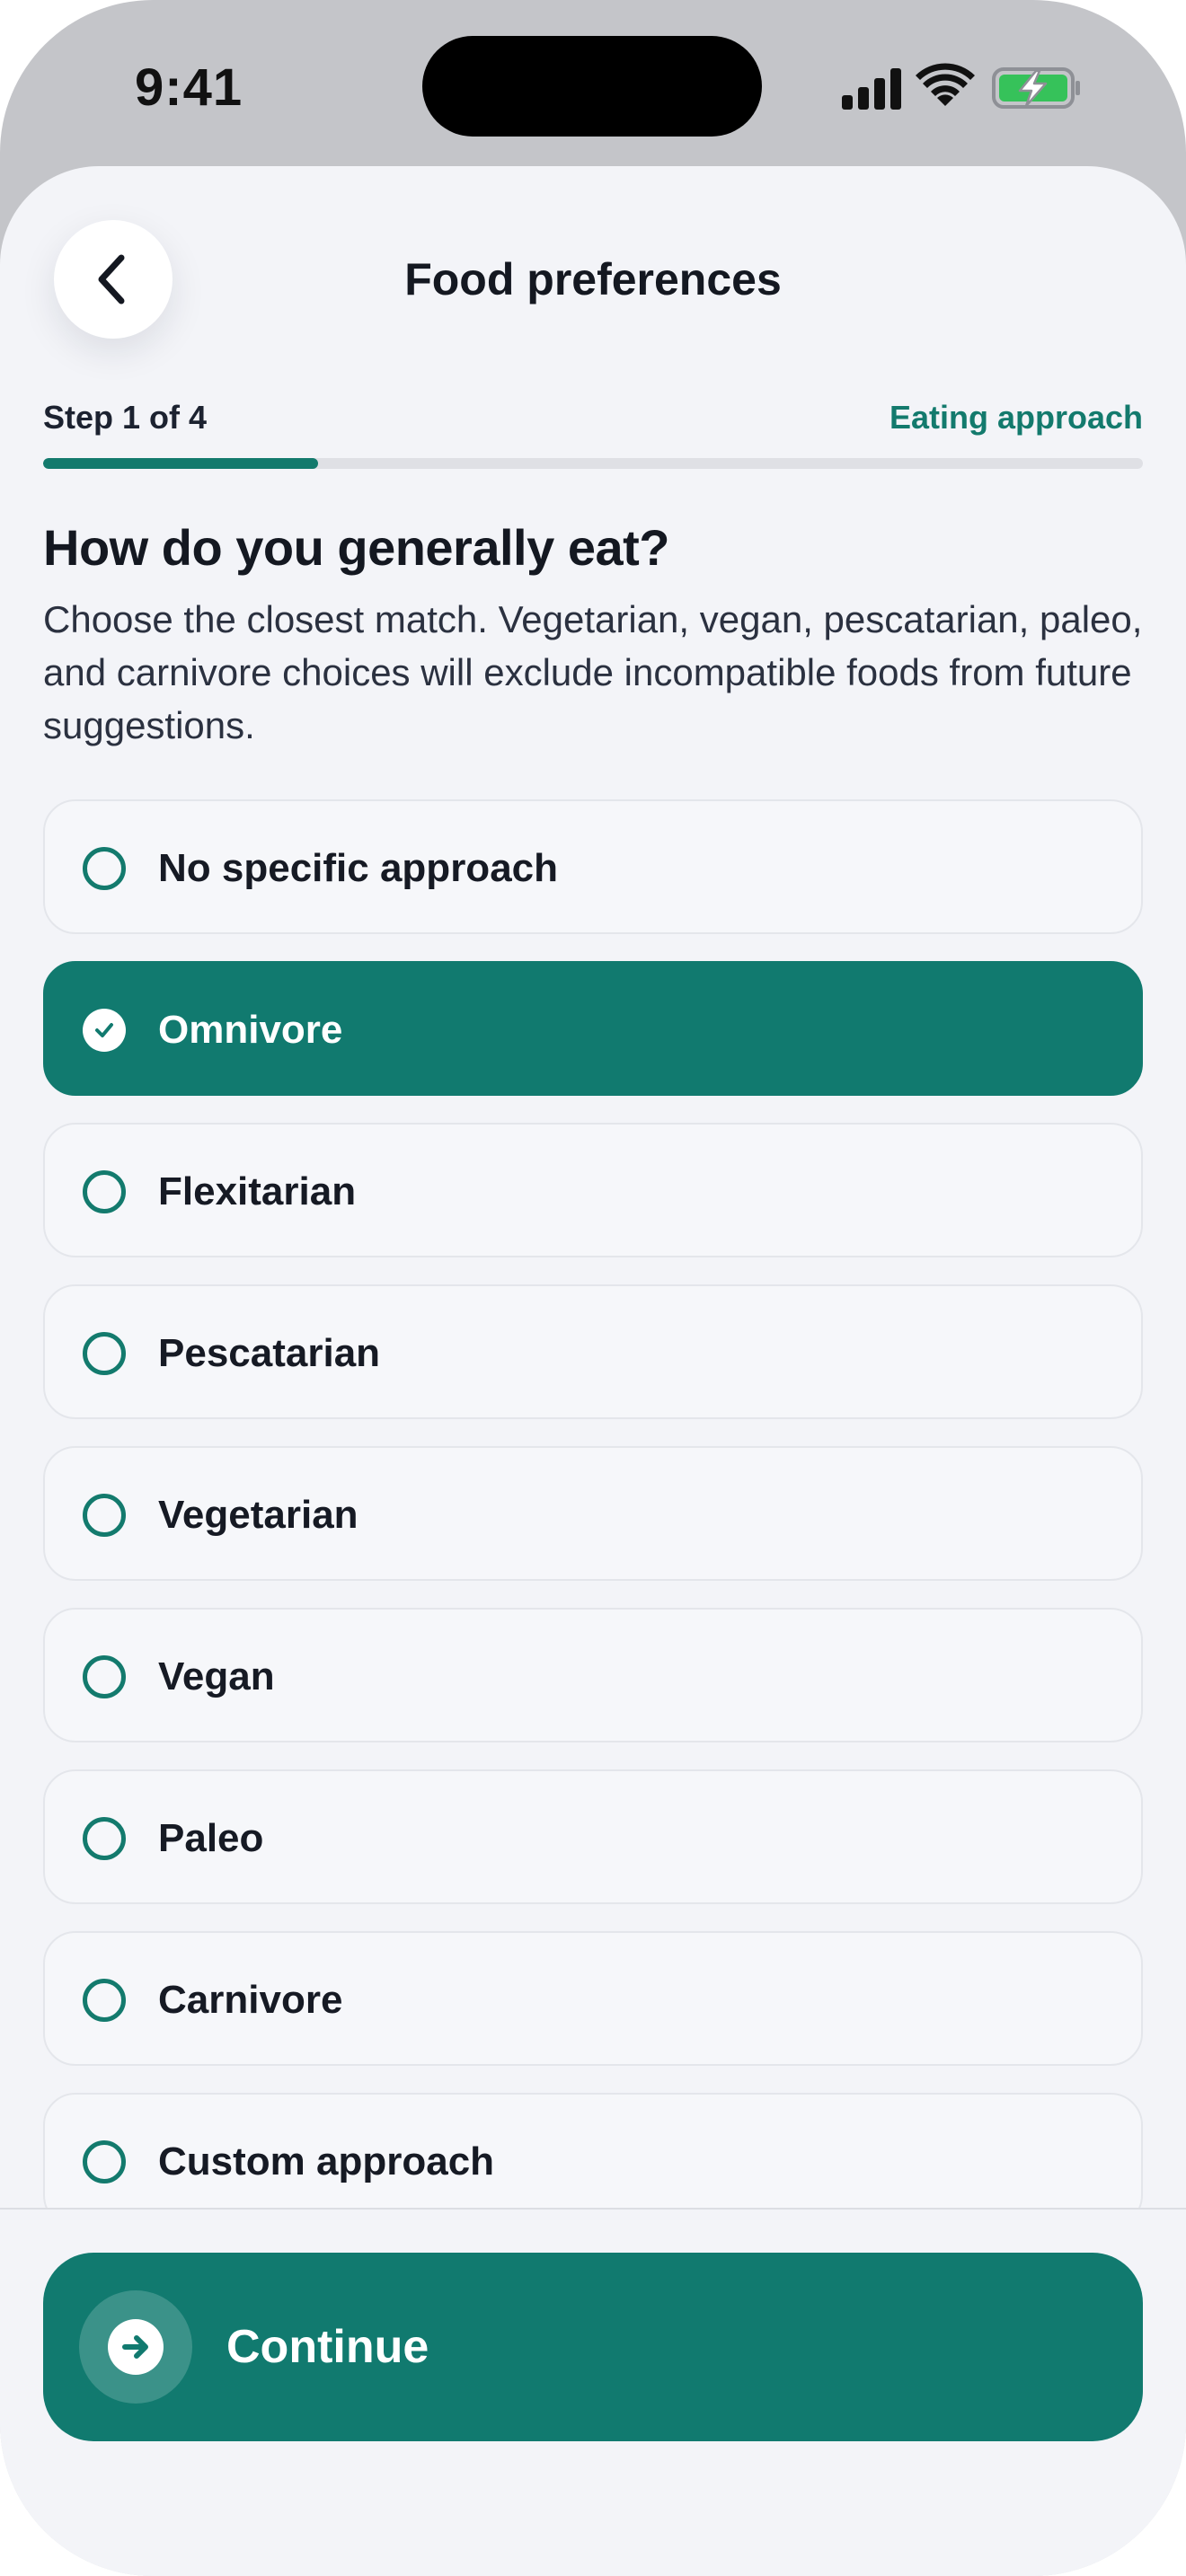 This screenshot has width=1186, height=2576. I want to click on continue-icon-container, so click(135, 2347).